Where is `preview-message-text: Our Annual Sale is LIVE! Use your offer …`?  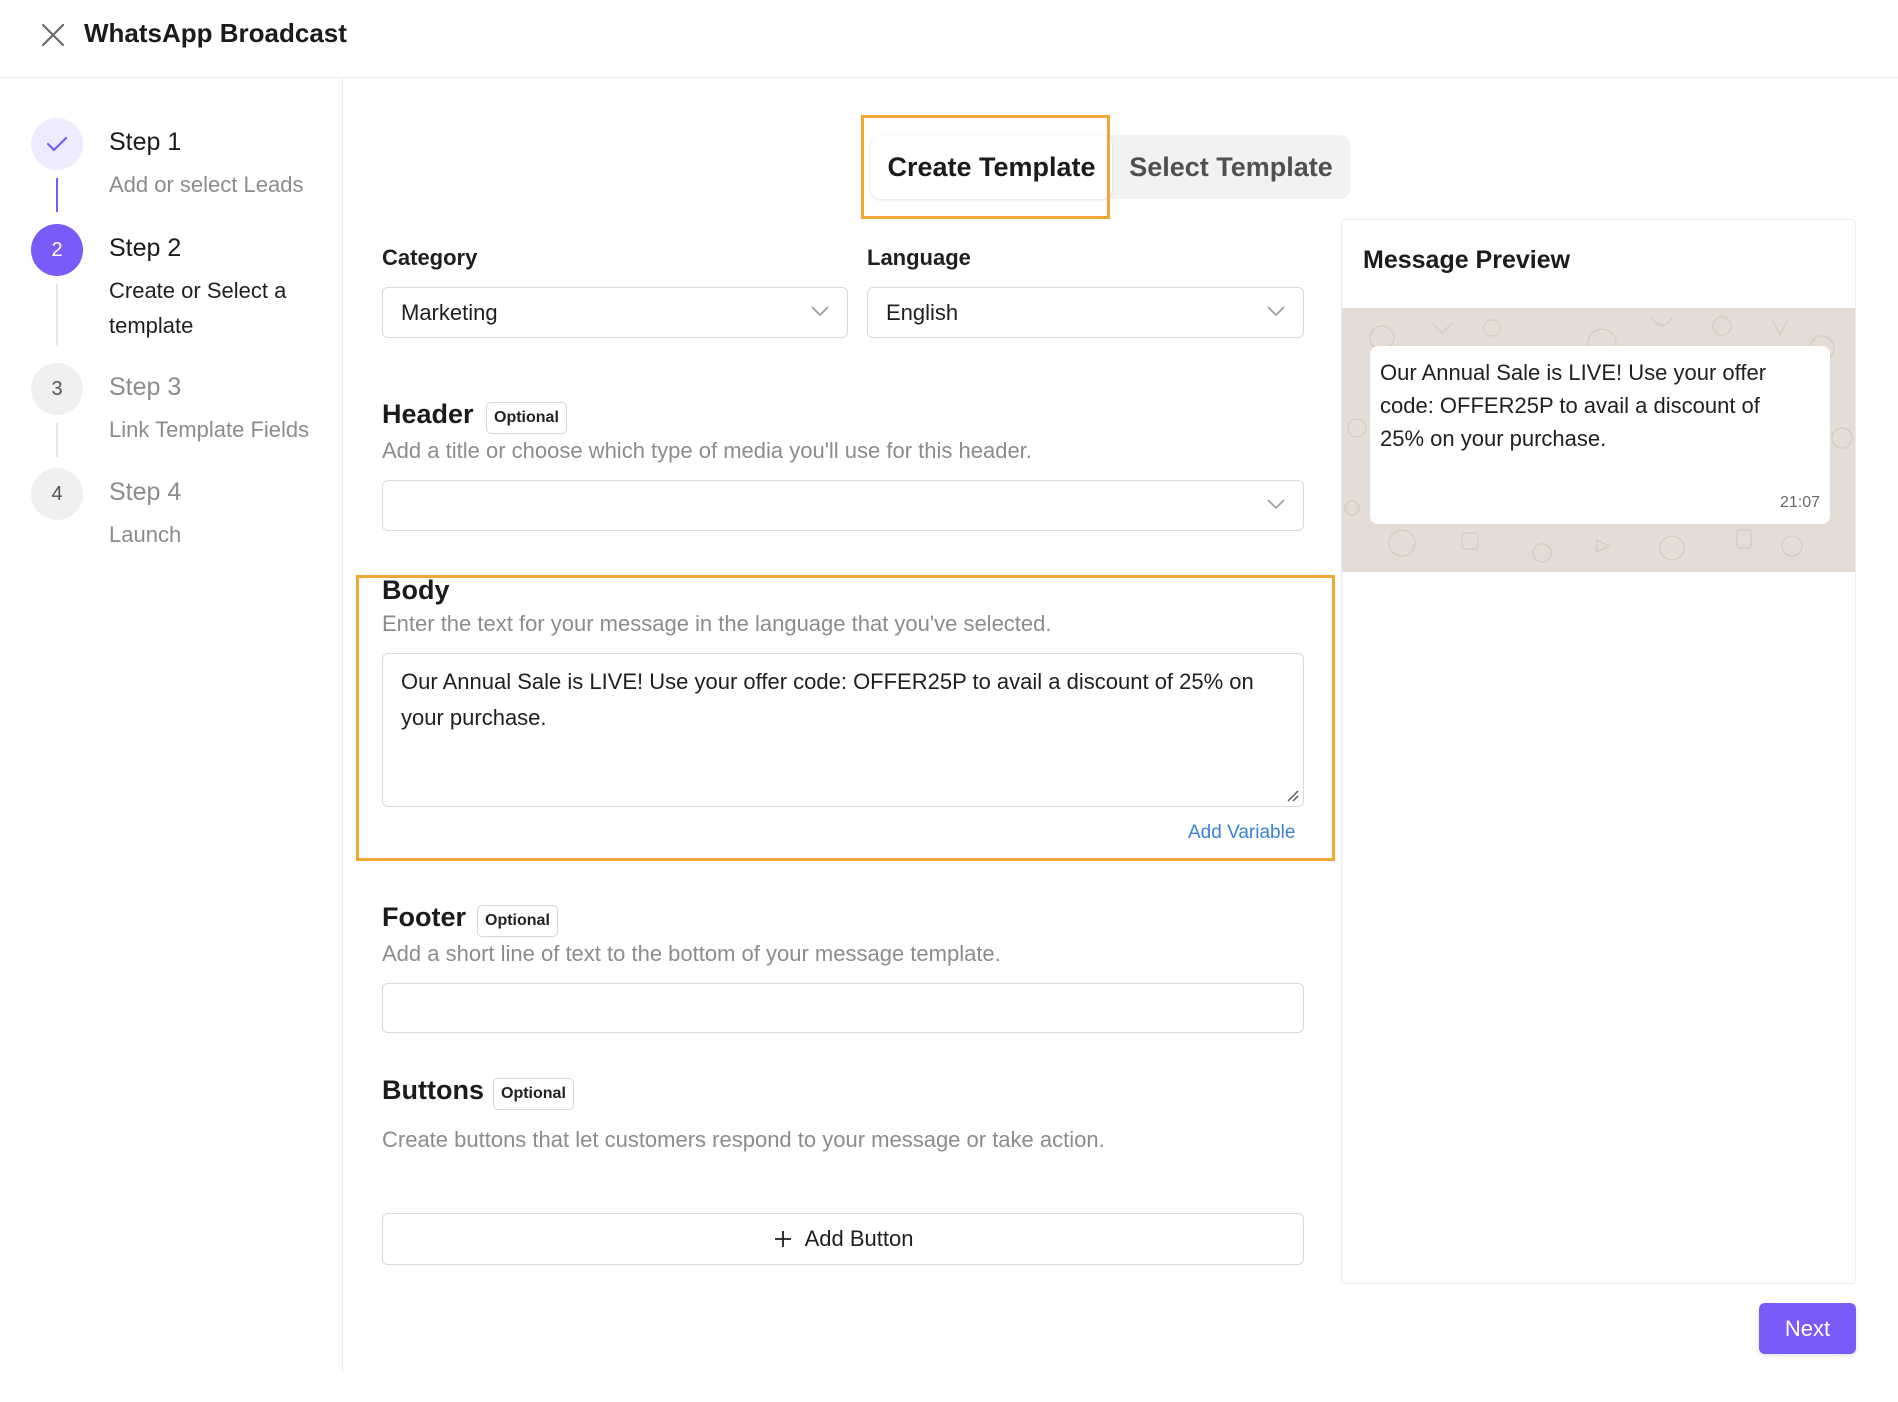
preview-message-text: Our Annual Sale is LIVE! Use your offer … is located at coordinates (1573, 405).